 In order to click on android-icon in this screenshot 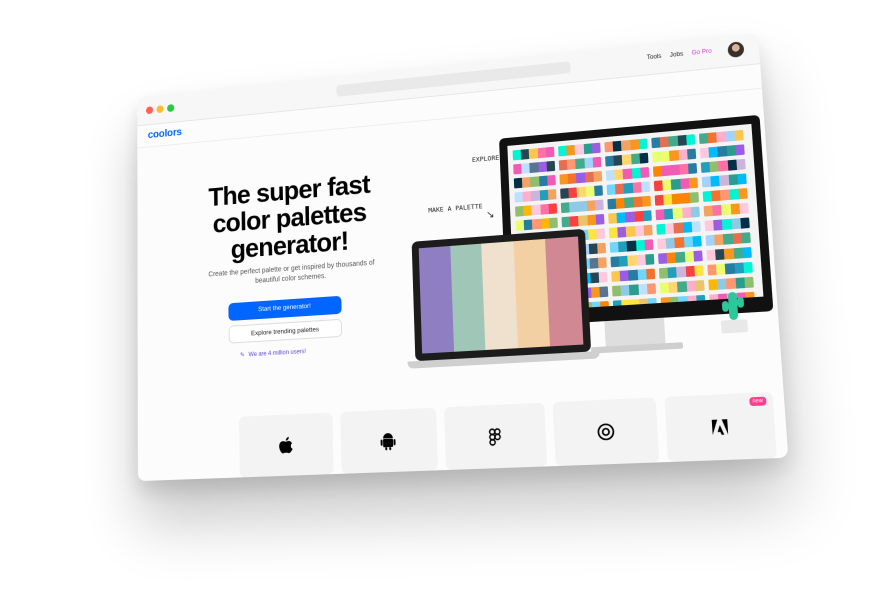, I will do `click(388, 444)`.